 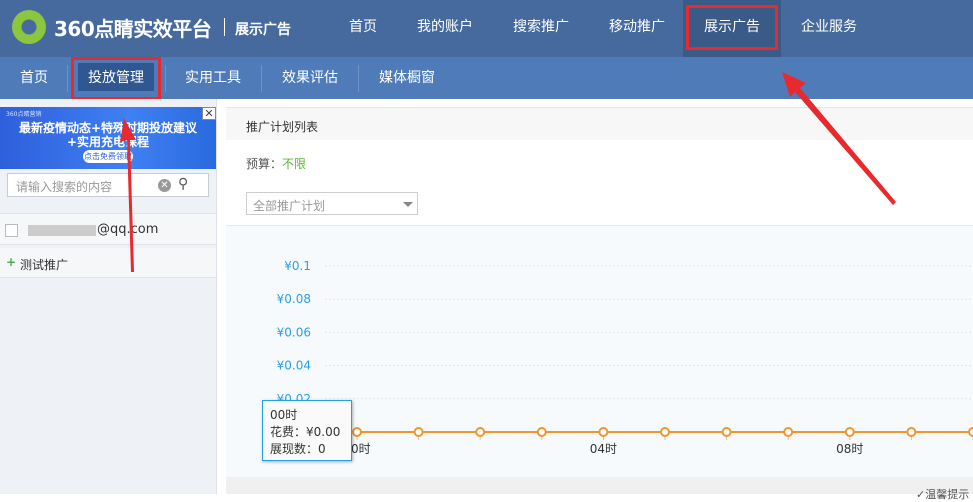 I want to click on y-tick-label: ¥0.1, so click(x=297, y=266).